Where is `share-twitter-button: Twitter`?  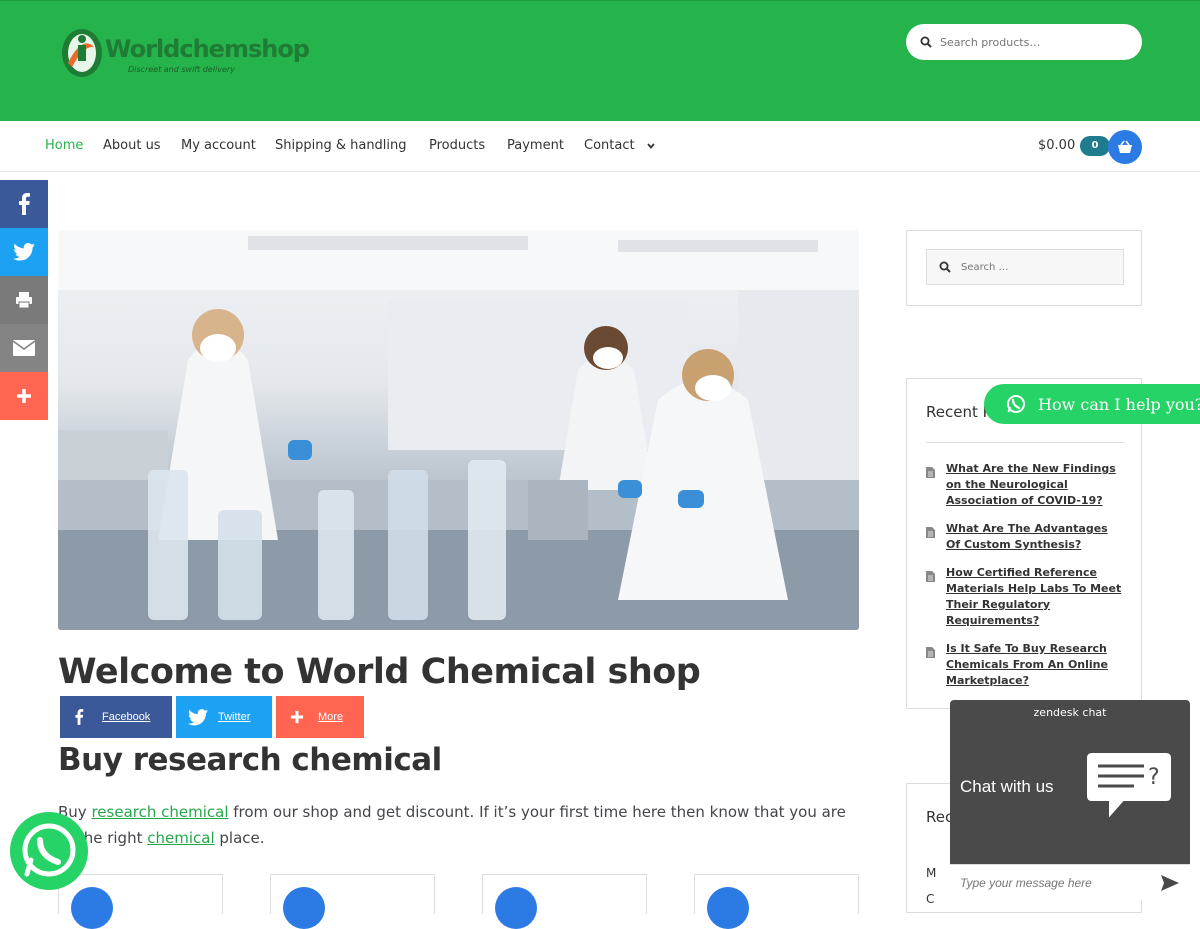 share-twitter-button: Twitter is located at coordinates (224, 717).